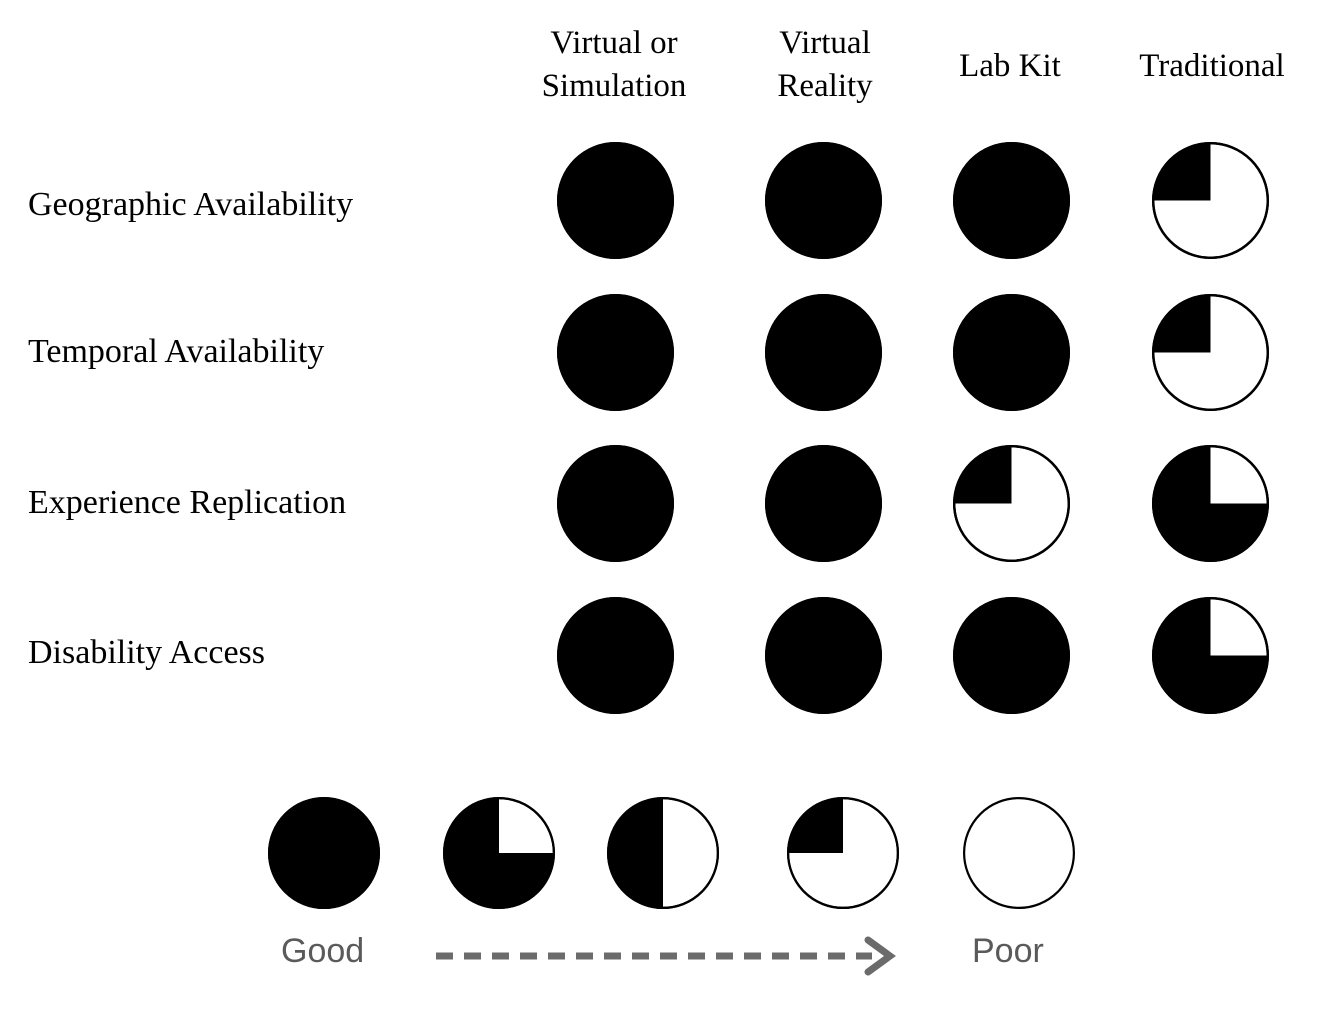 The height and width of the screenshot is (1010, 1324). Describe the element at coordinates (1010, 66) in the screenshot. I see `column-header-lab-kit: Lab Kit` at that location.